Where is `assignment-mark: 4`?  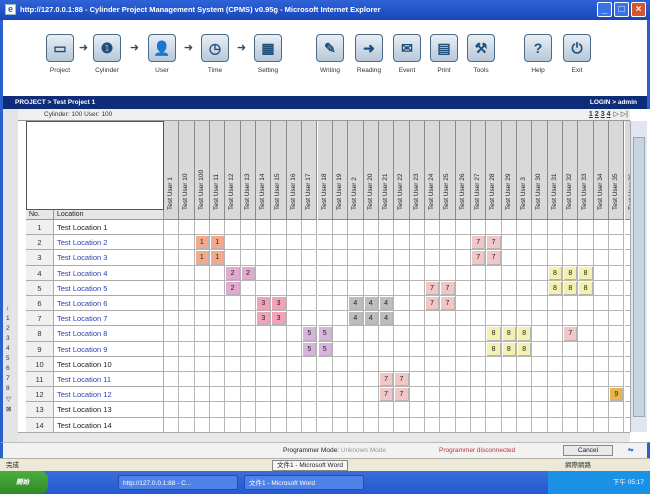 assignment-mark: 4 is located at coordinates (371, 304).